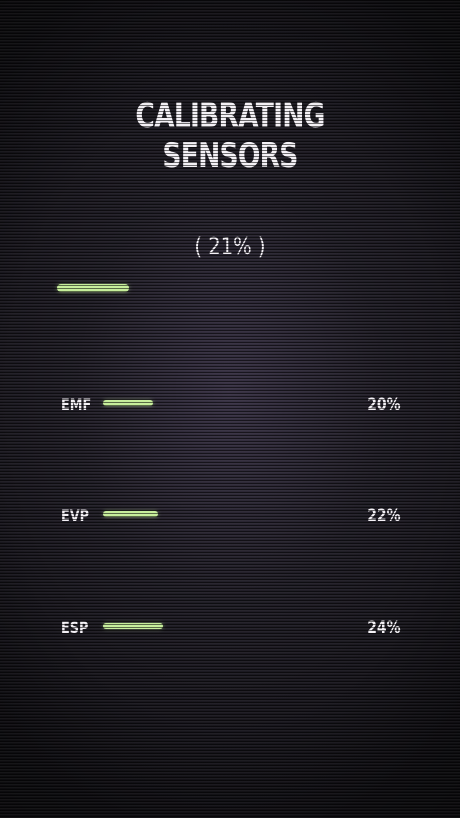 The height and width of the screenshot is (818, 460). What do you see at coordinates (133, 626) in the screenshot?
I see `sensor-progress-bar-esp` at bounding box center [133, 626].